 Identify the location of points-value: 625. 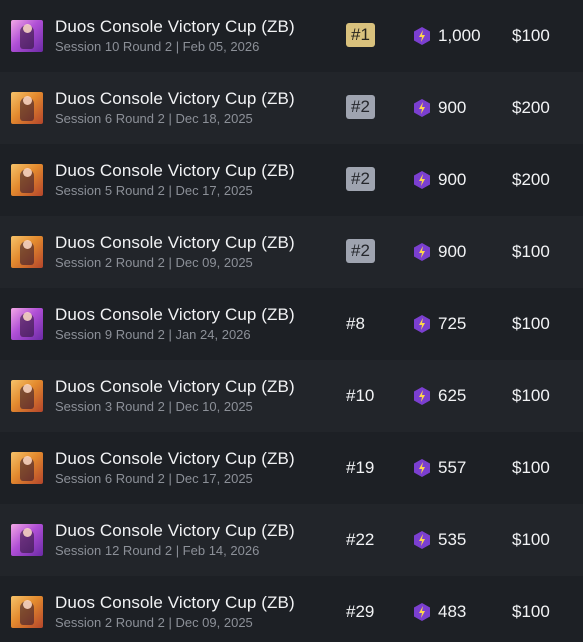
(452, 395).